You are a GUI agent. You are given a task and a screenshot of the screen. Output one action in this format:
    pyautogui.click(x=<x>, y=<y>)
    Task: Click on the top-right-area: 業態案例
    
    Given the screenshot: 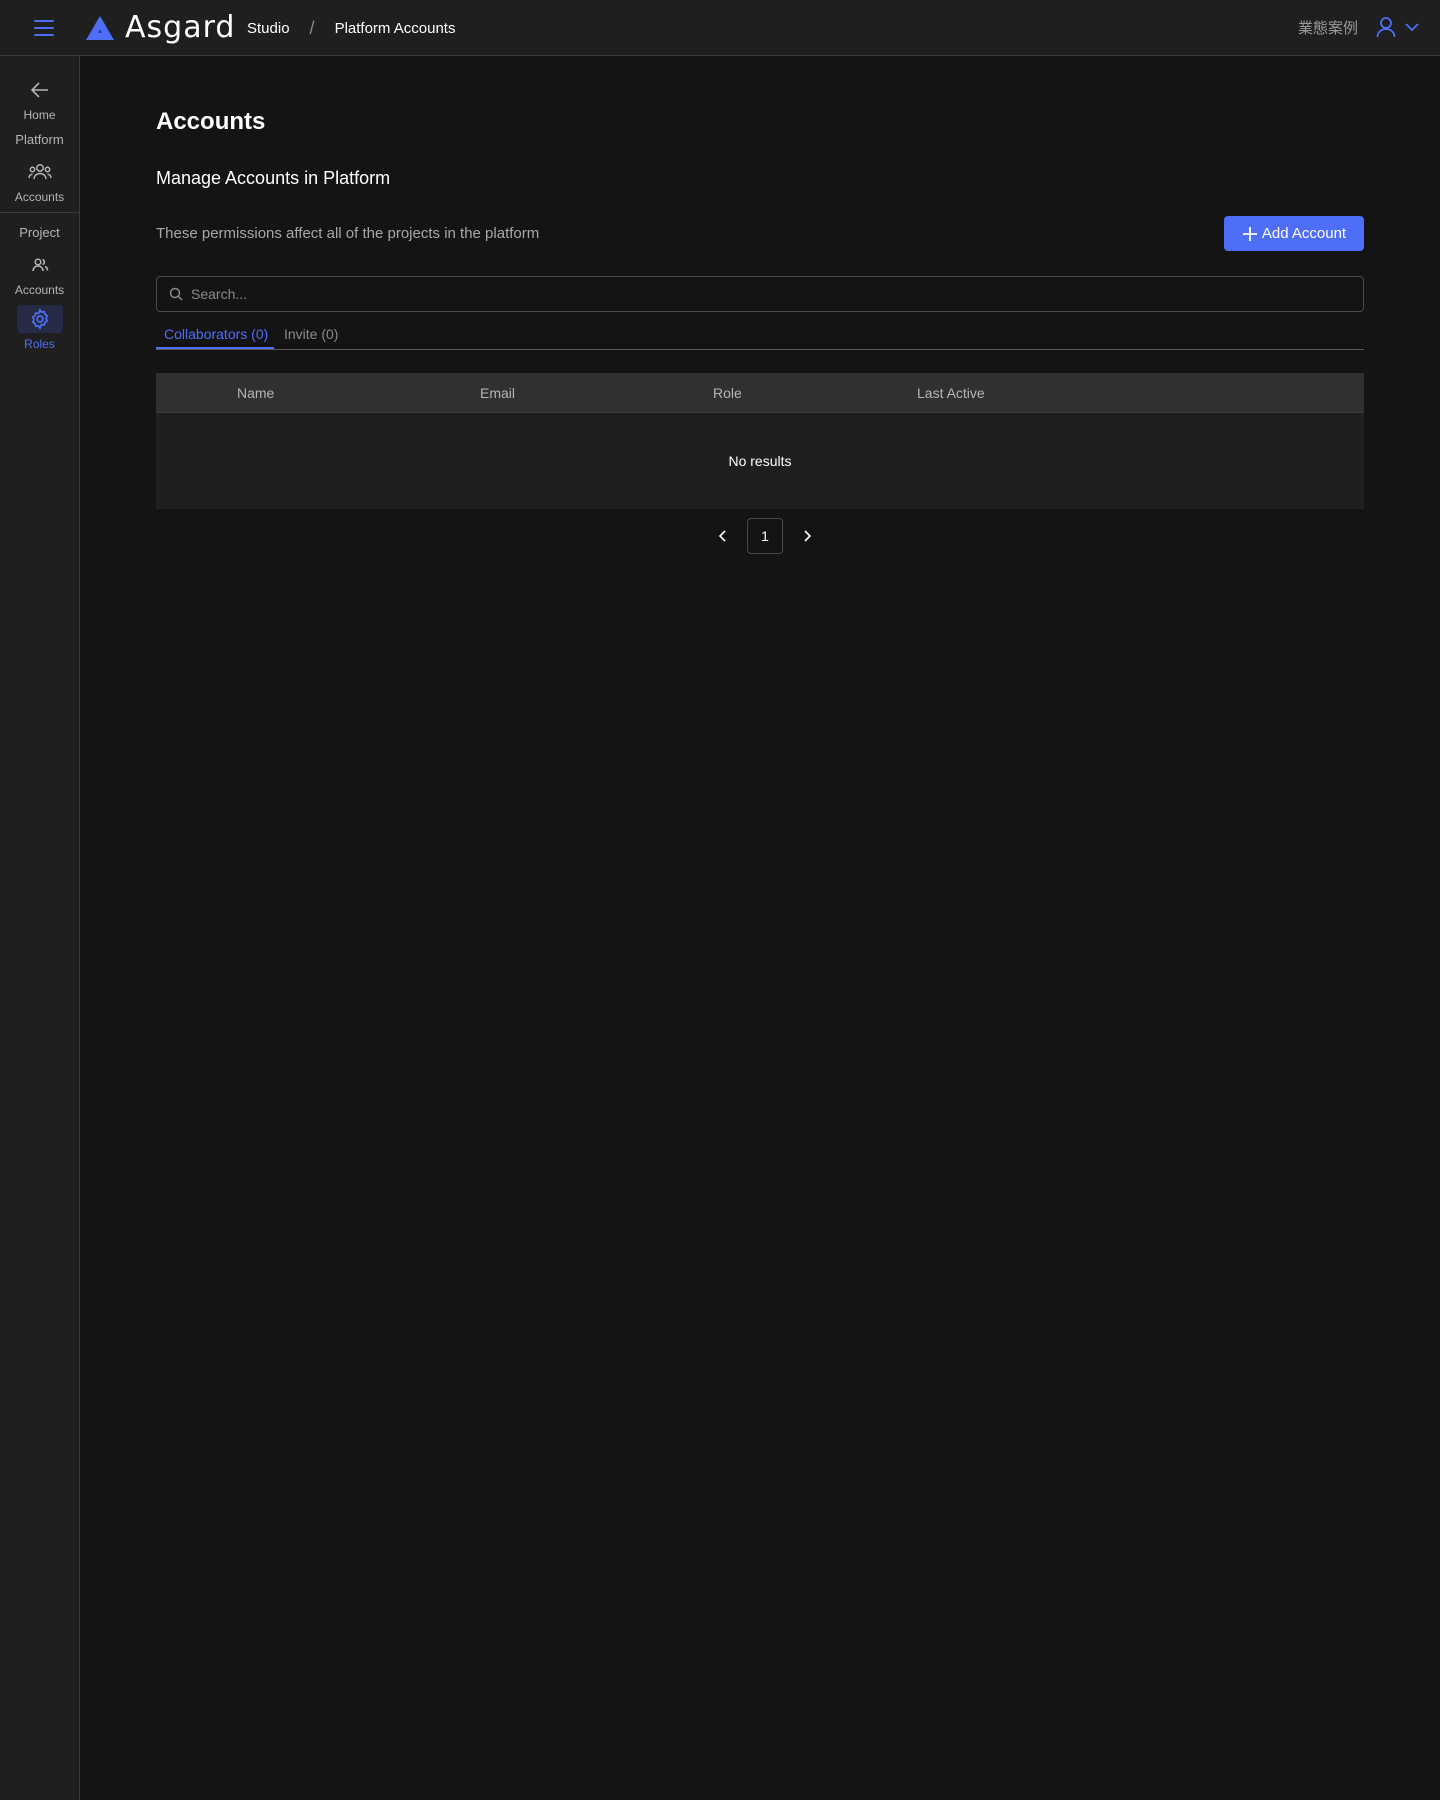 What is the action you would take?
    pyautogui.click(x=1359, y=27)
    